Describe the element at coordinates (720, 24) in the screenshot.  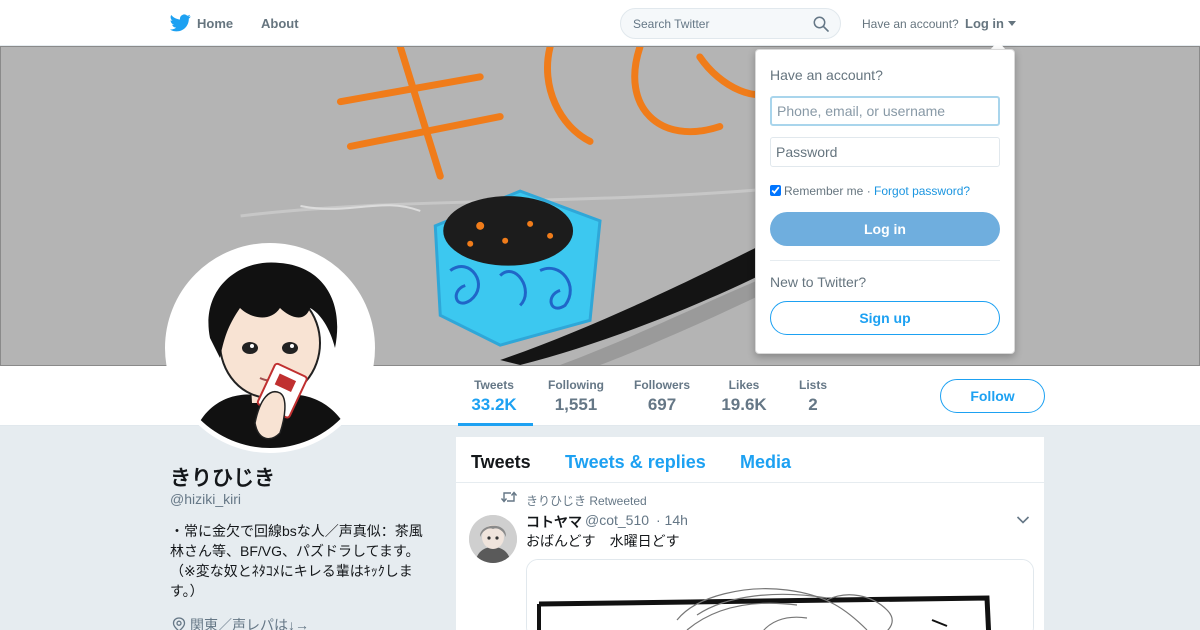
I see `search-input` at that location.